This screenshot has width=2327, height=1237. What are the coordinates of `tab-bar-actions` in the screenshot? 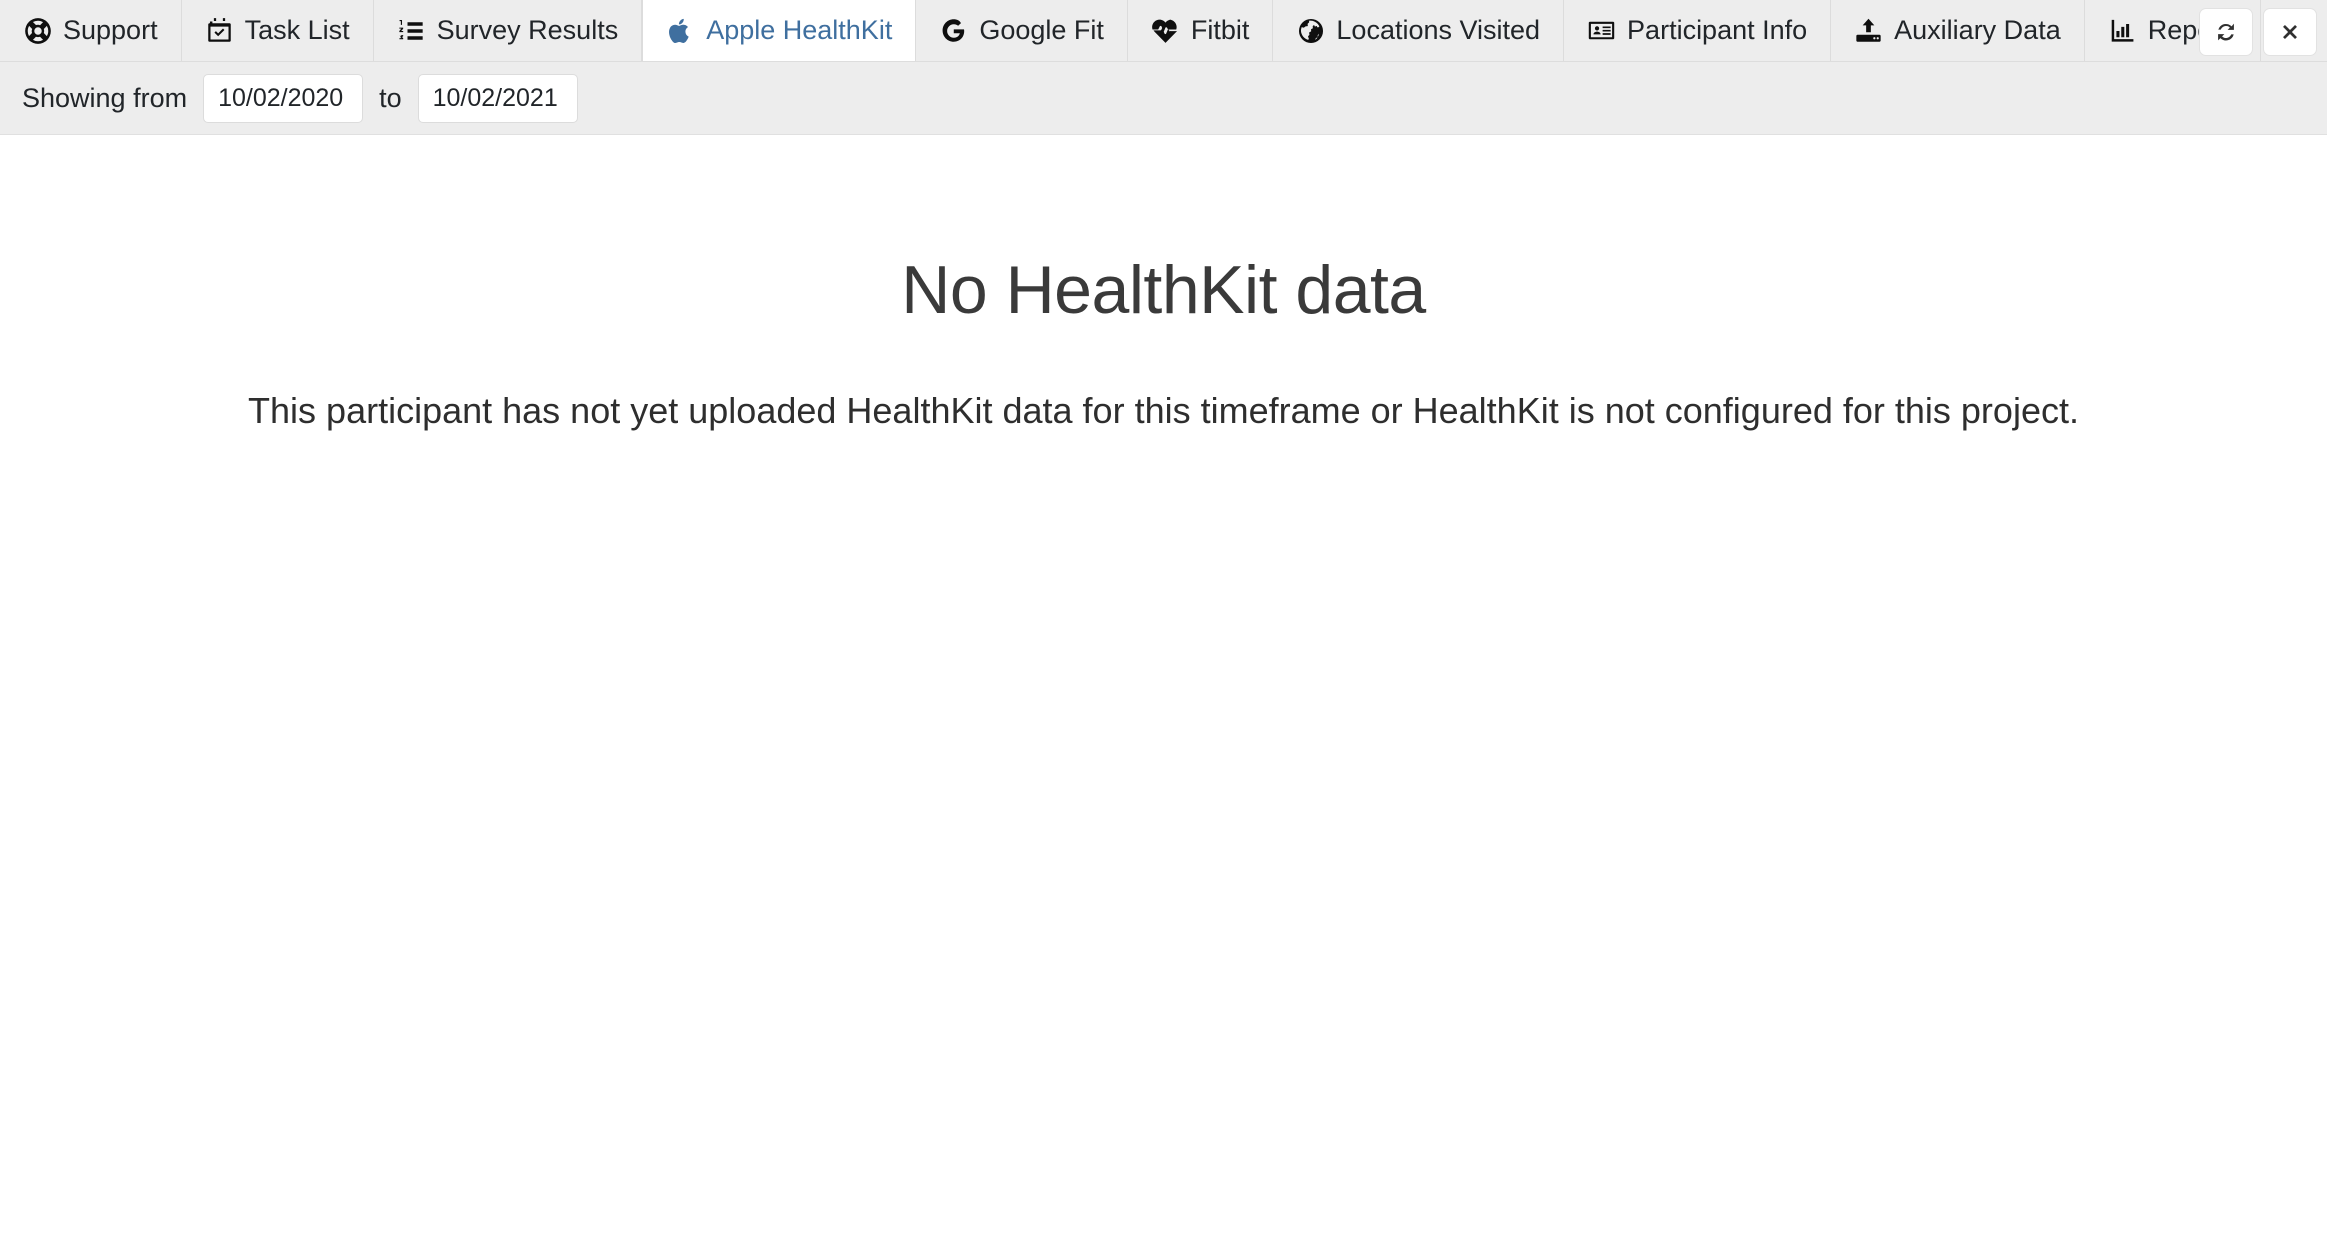 It's located at (2258, 32).